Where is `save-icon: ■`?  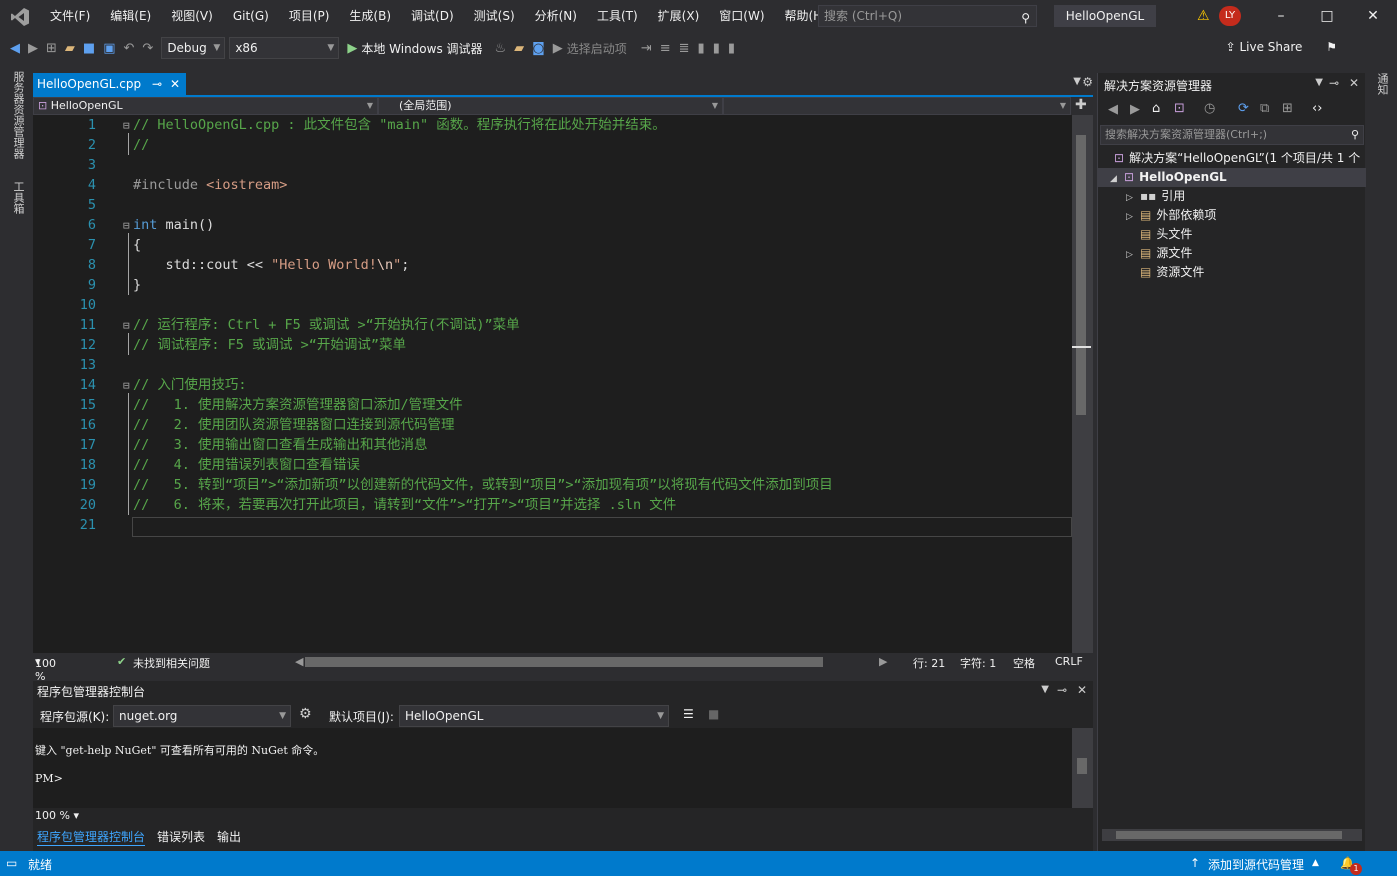
save-icon: ■ is located at coordinates (89, 48).